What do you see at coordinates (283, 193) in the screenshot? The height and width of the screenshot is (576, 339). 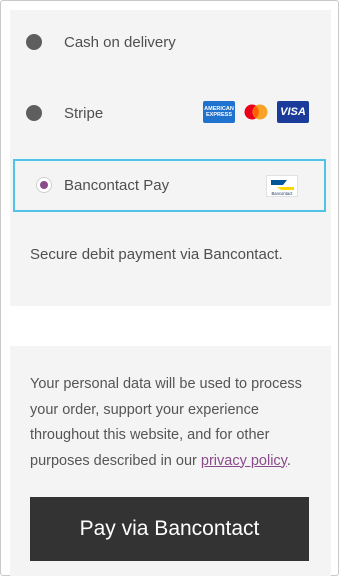 I see `bancontact-logo-text: Bancontact` at bounding box center [283, 193].